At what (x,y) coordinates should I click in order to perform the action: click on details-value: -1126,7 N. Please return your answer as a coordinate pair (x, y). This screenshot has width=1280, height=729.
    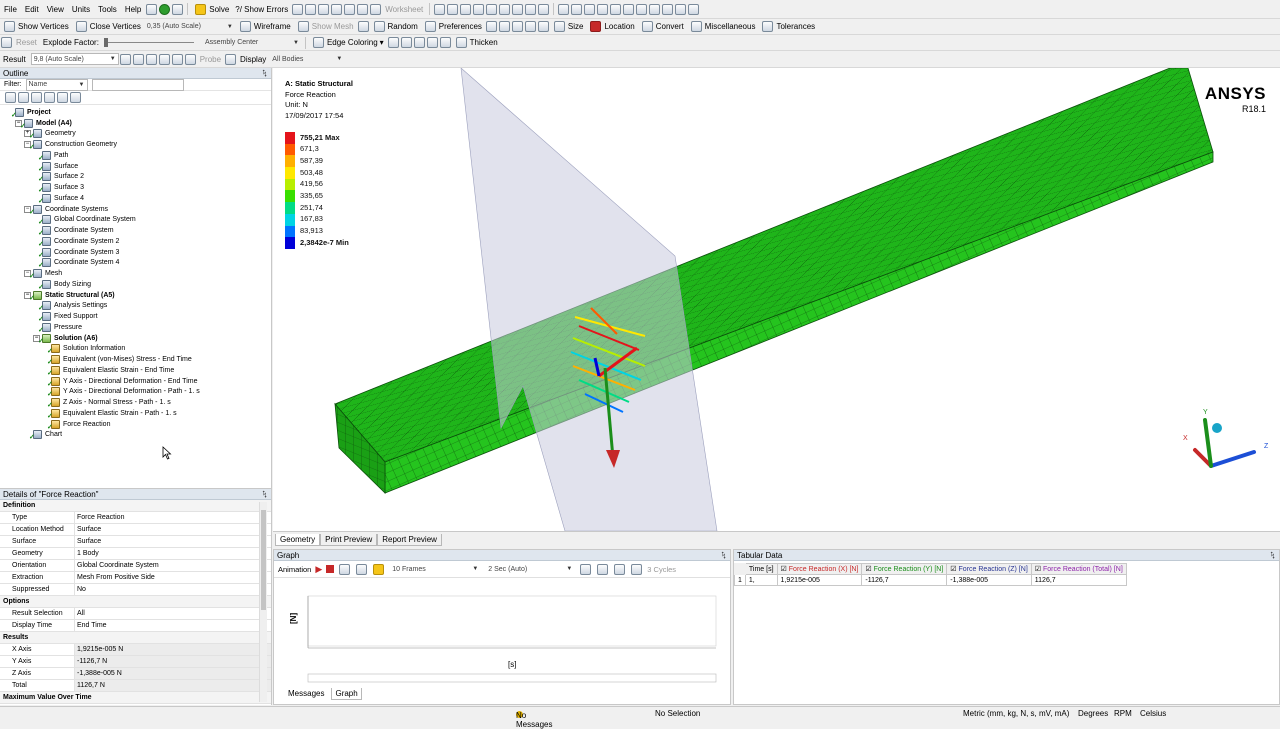
    Looking at the image, I should click on (173, 661).